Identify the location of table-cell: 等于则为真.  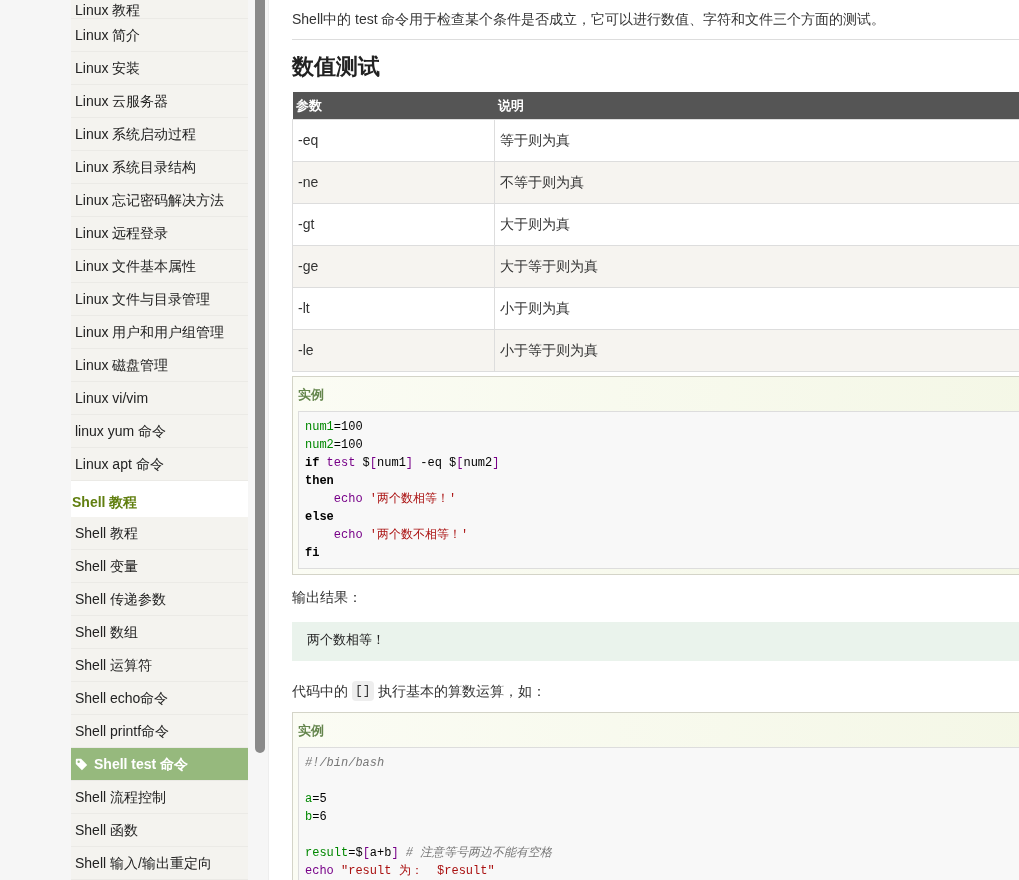
(756, 140).